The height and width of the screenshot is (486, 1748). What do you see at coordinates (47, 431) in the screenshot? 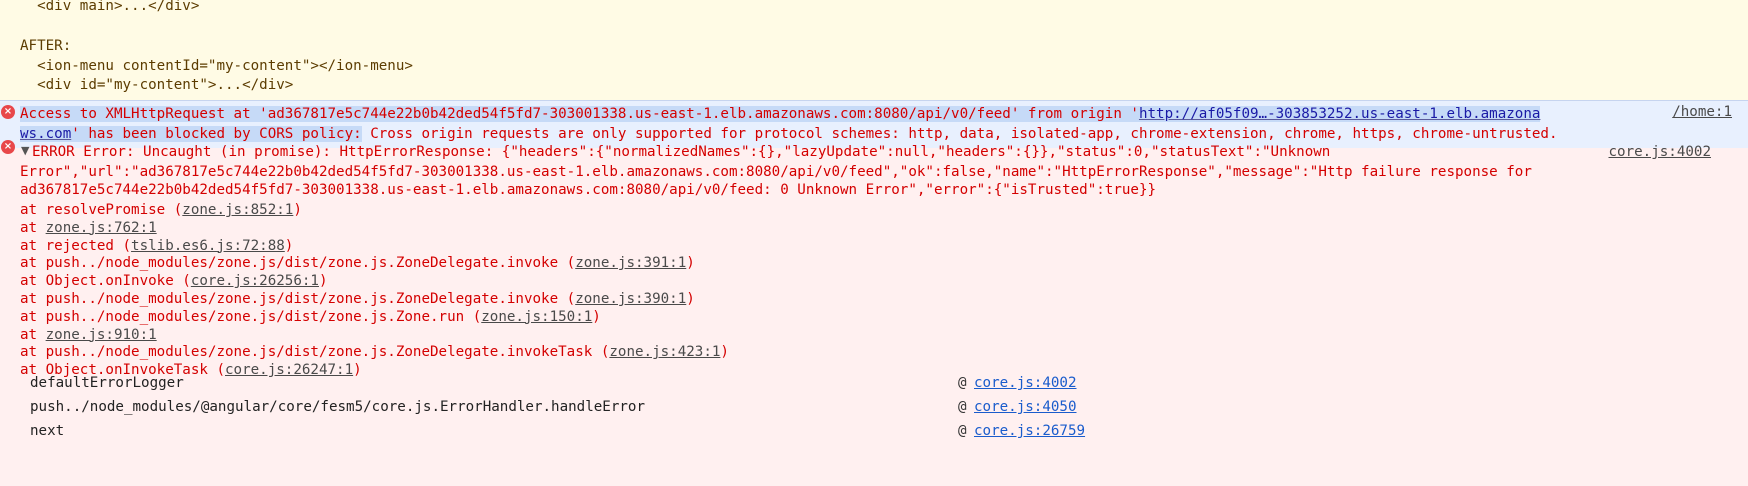
I see `call-trace-function: next` at bounding box center [47, 431].